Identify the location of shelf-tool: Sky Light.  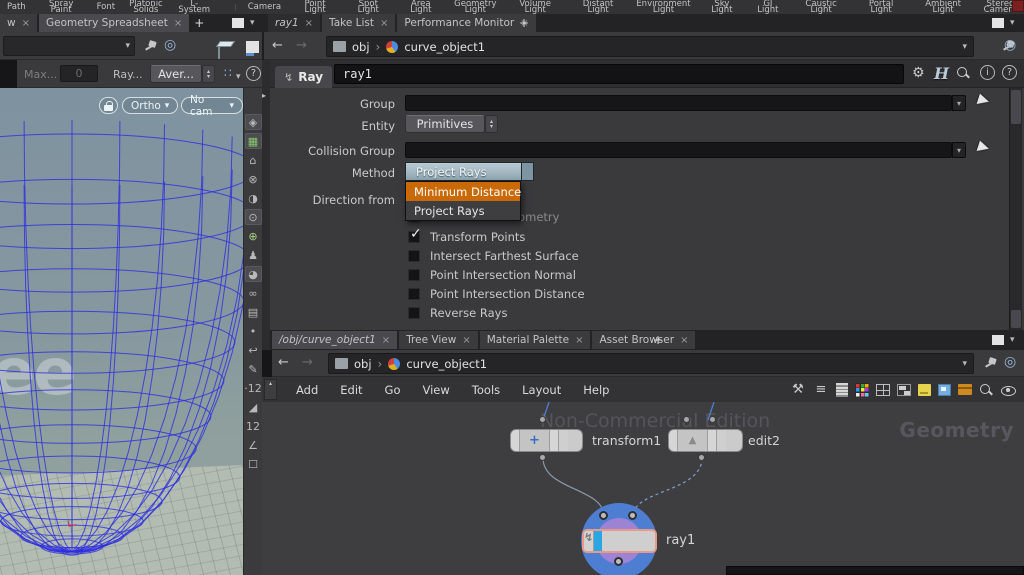
(722, 7).